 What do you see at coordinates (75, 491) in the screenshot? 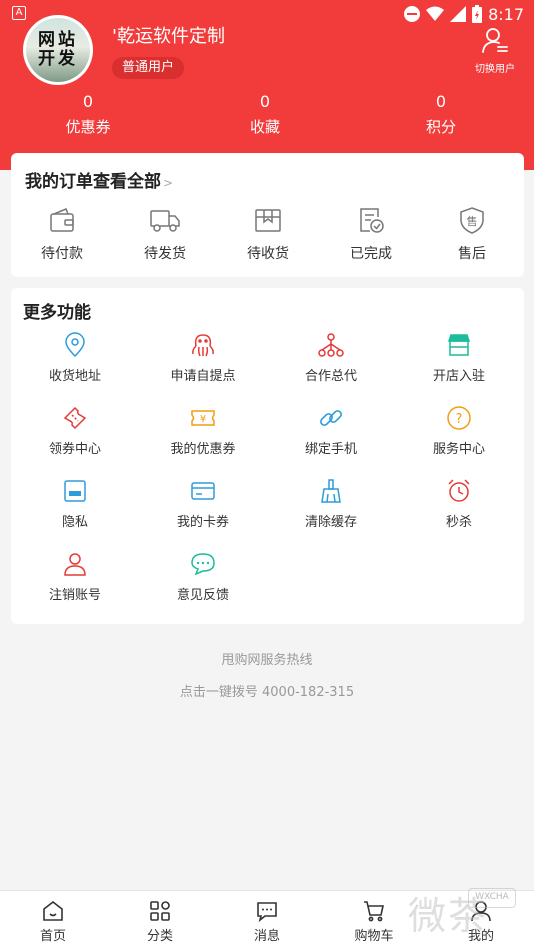
I see `privacy-card-icon` at bounding box center [75, 491].